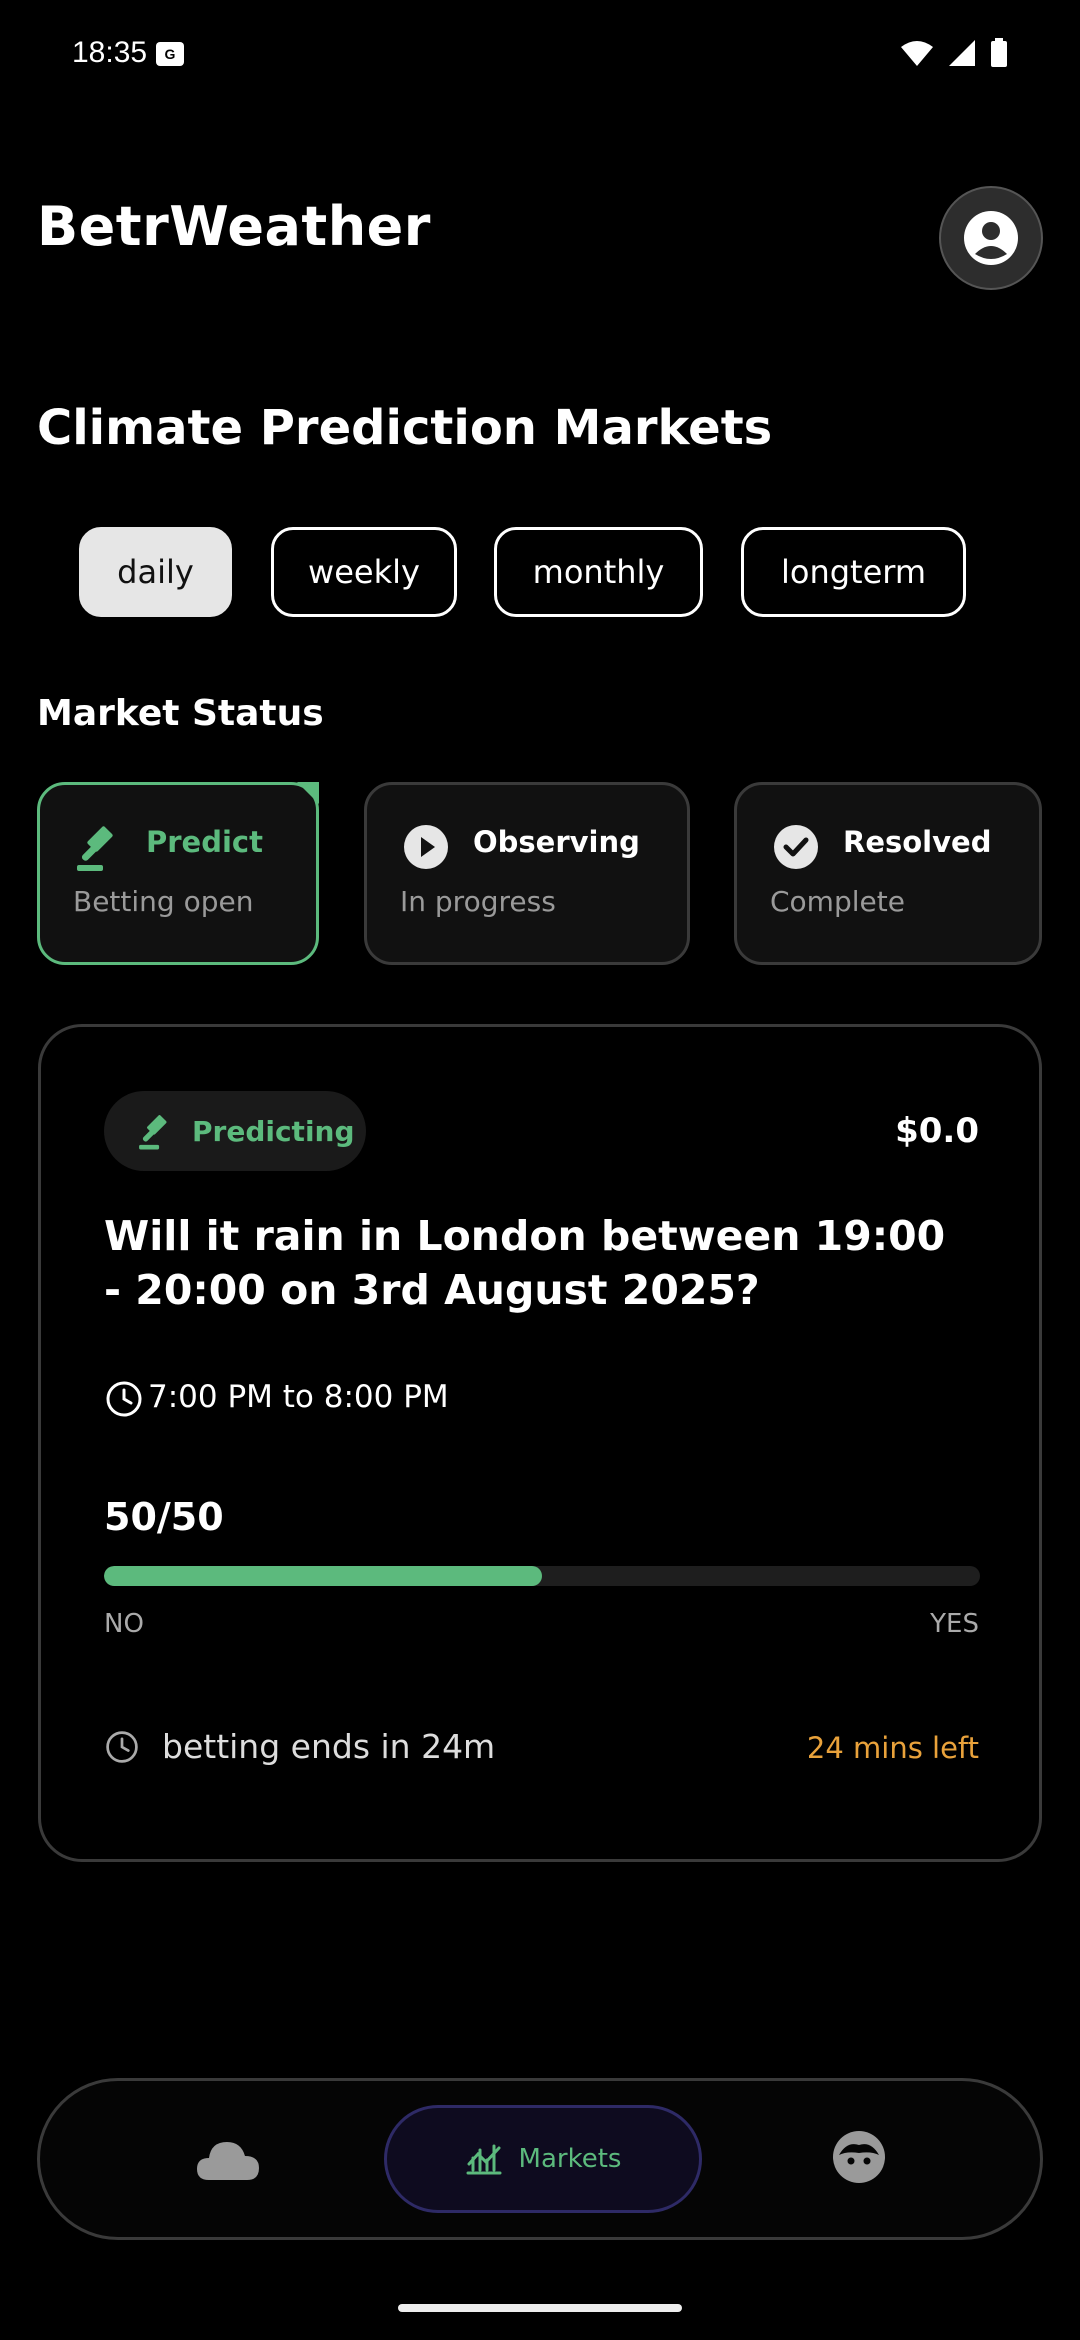 The width and height of the screenshot is (1080, 2340). Describe the element at coordinates (917, 842) in the screenshot. I see `status-card-title: Resolved` at that location.